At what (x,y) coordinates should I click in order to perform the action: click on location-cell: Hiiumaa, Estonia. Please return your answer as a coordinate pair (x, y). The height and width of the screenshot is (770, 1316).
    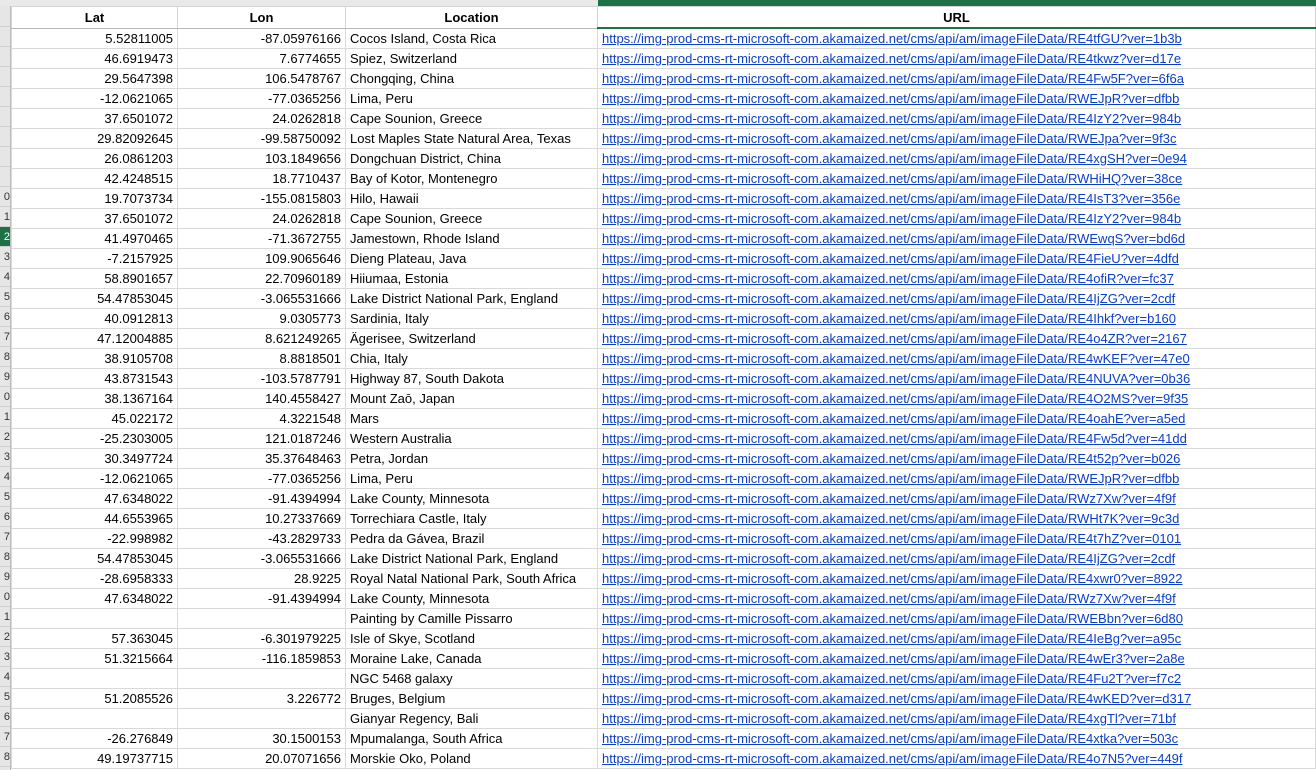
    Looking at the image, I should click on (471, 278).